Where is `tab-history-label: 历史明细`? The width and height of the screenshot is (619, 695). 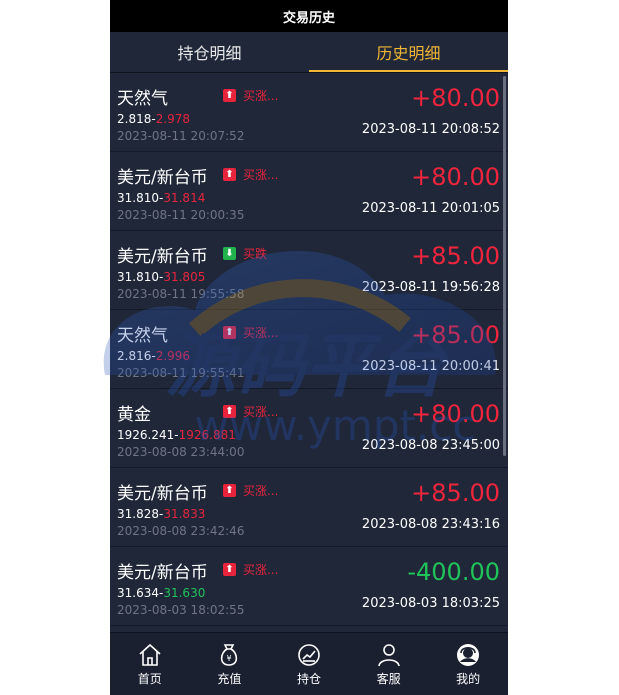 tab-history-label: 历史明细 is located at coordinates (408, 53).